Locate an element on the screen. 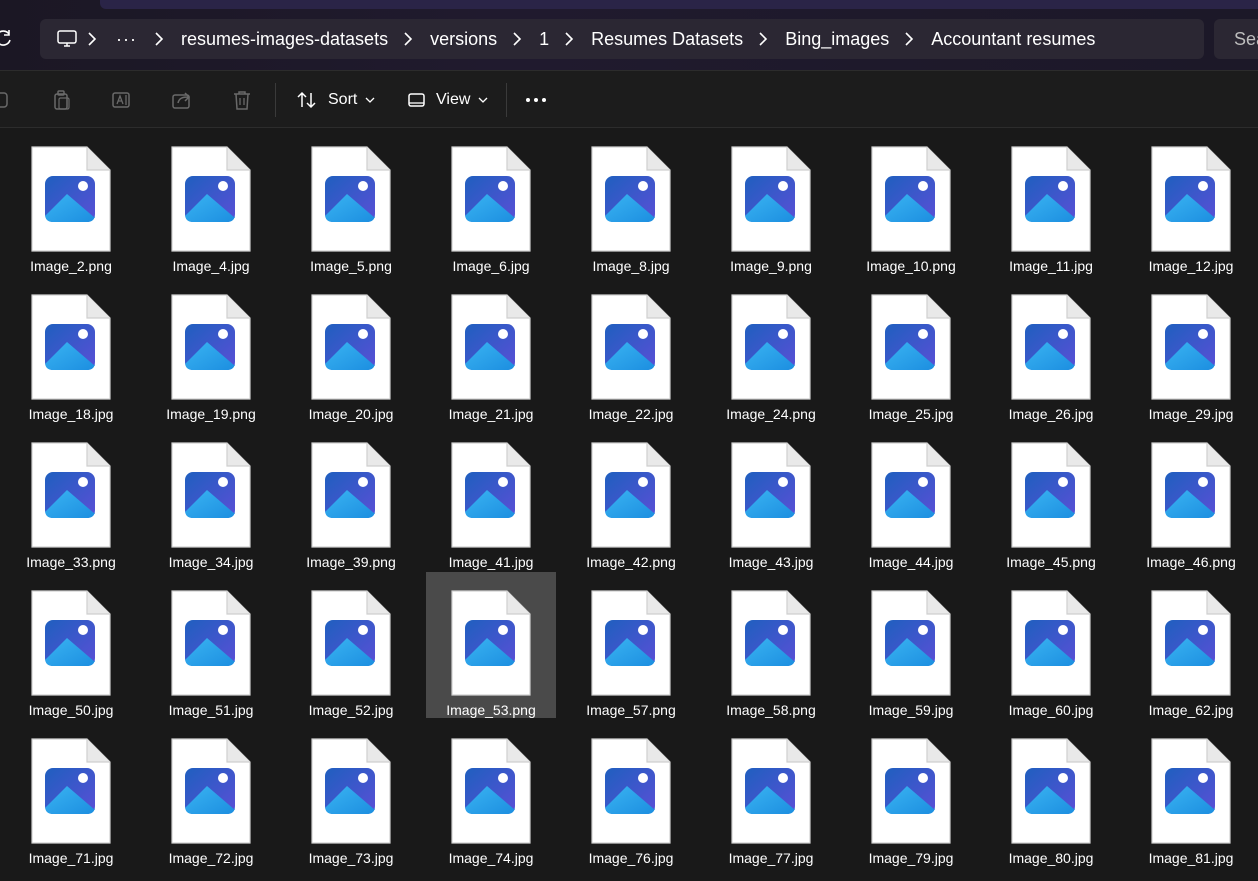 The height and width of the screenshot is (881, 1258). file-item: Image_33.png is located at coordinates (71, 497).